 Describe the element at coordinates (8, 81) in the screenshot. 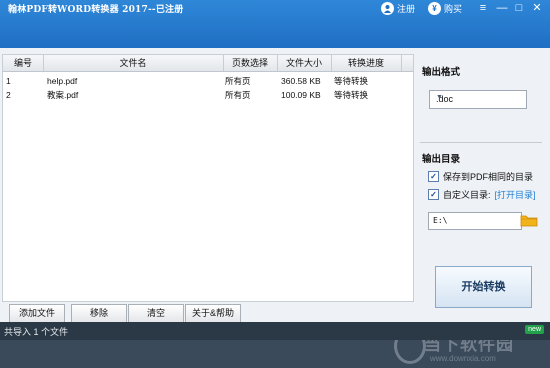

I see `row-number: 1` at that location.